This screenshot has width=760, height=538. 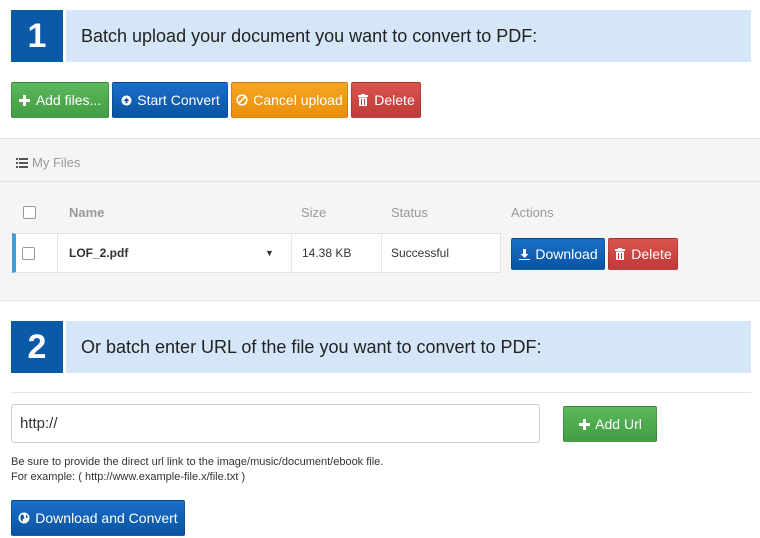 I want to click on files-panel-header: My Files, so click(x=380, y=160).